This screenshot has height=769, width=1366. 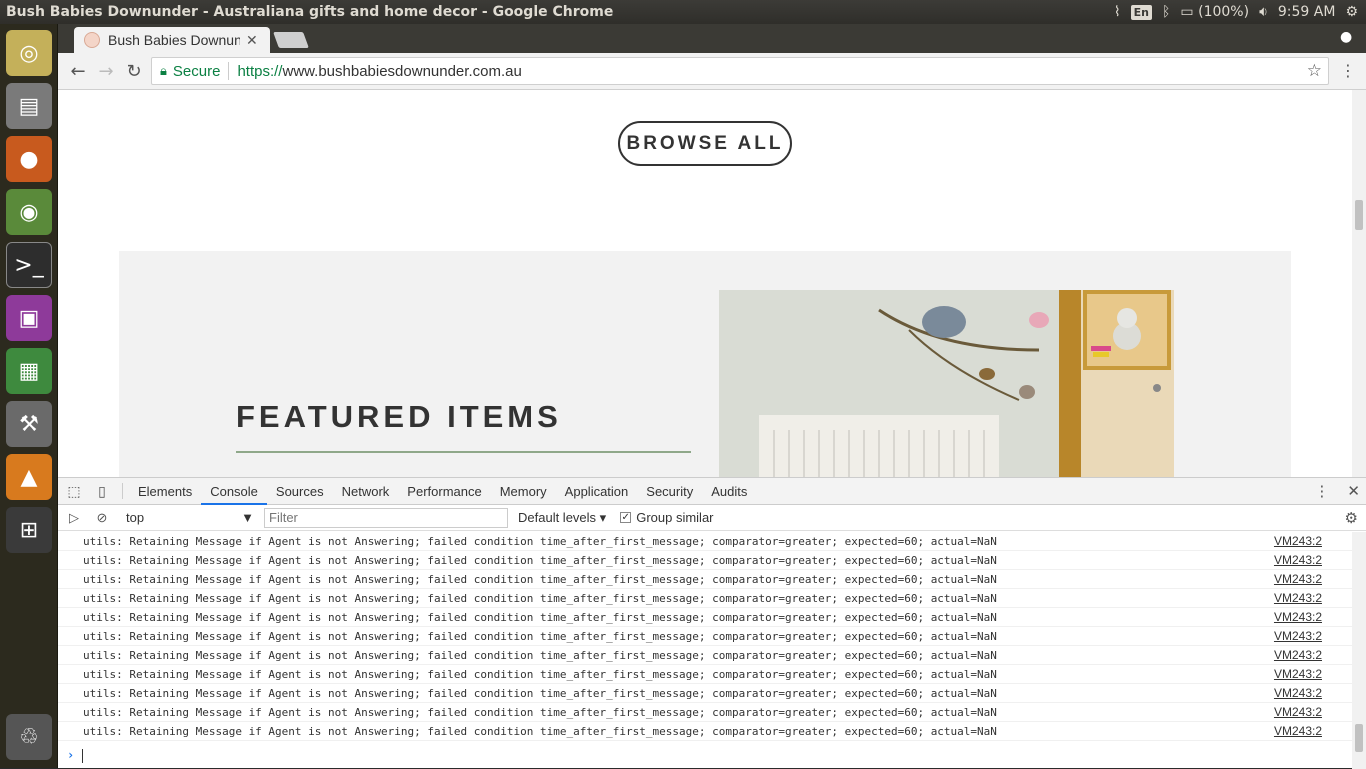 What do you see at coordinates (386, 517) in the screenshot?
I see `console-filter-input` at bounding box center [386, 517].